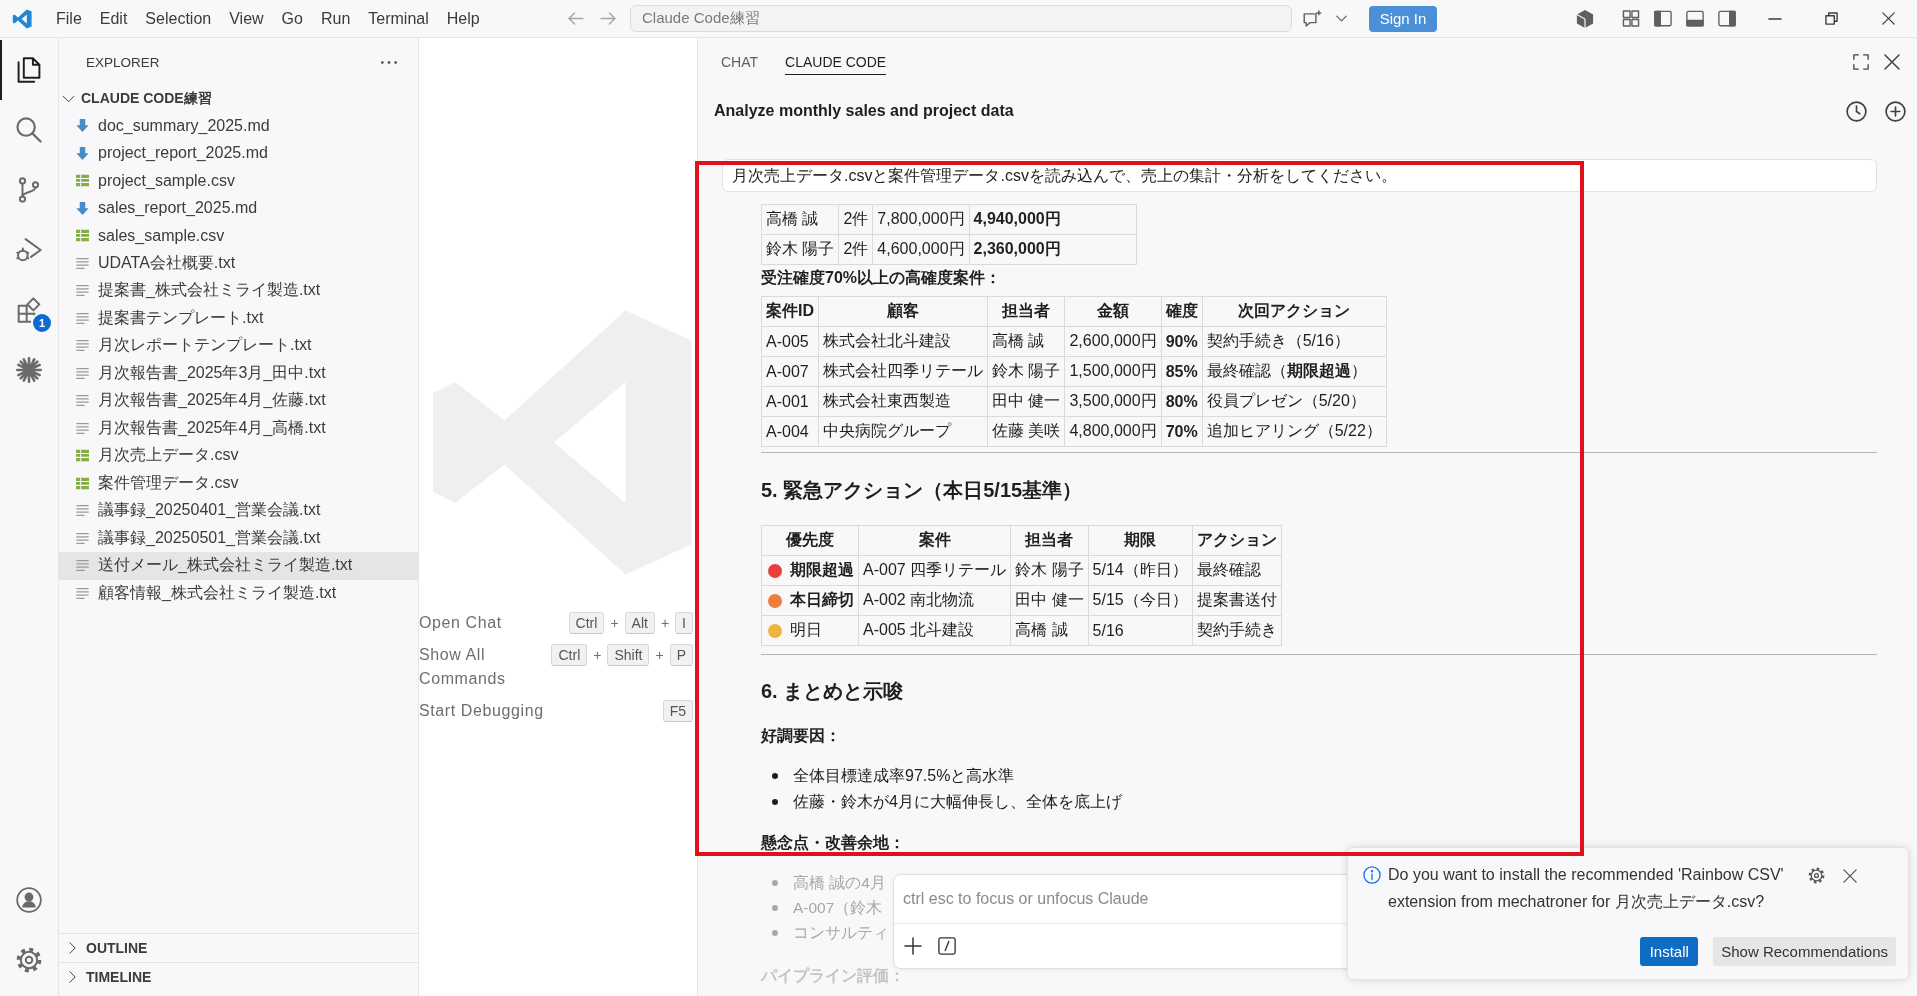 Image resolution: width=1917 pixels, height=996 pixels. Describe the element at coordinates (882, 278) in the screenshot. I see `subheading: 受注確度70%以上の高確度案件：` at that location.